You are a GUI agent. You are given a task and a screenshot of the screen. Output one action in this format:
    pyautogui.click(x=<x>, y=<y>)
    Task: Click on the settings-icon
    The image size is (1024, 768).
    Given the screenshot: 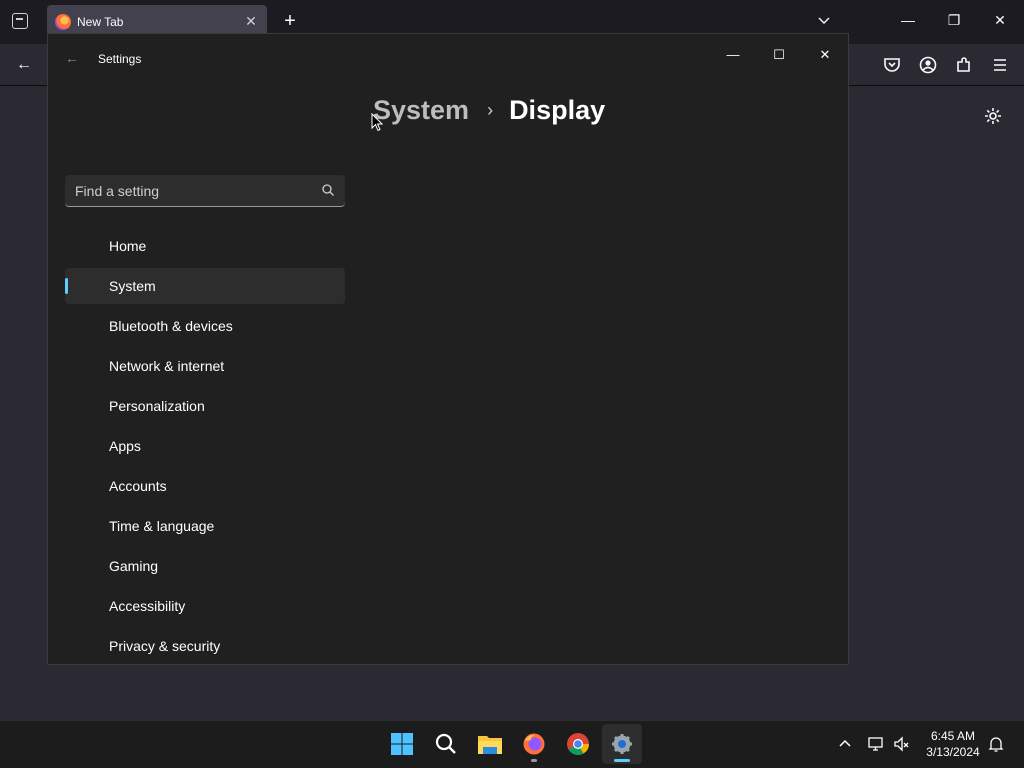 What is the action you would take?
    pyautogui.click(x=622, y=744)
    